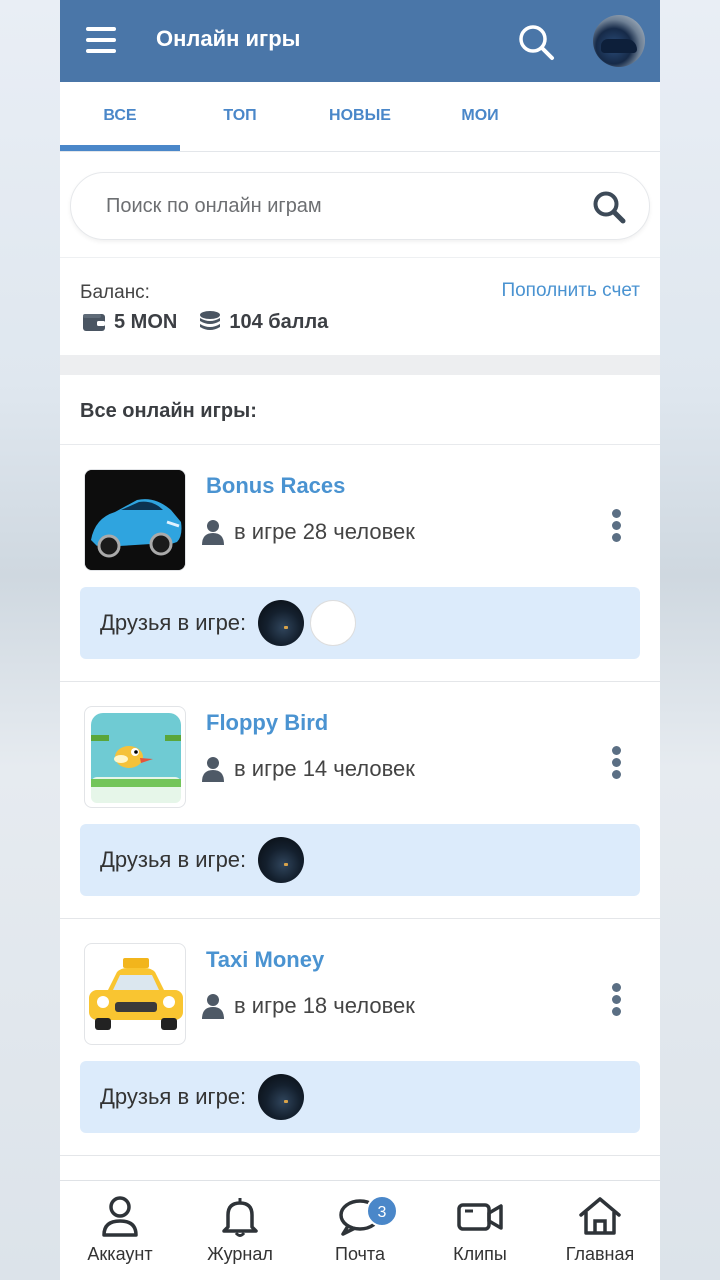 The width and height of the screenshot is (720, 1280). Describe the element at coordinates (324, 768) in the screenshot. I see `players-text: в игре 14 человек` at that location.